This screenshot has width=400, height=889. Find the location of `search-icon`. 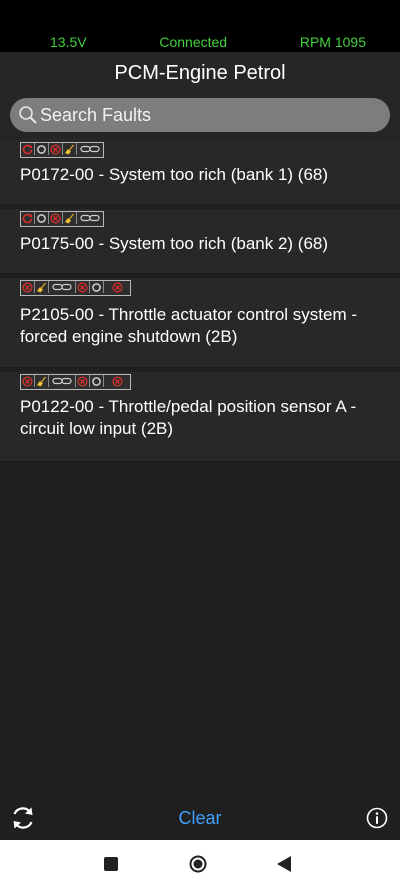

search-icon is located at coordinates (28, 115).